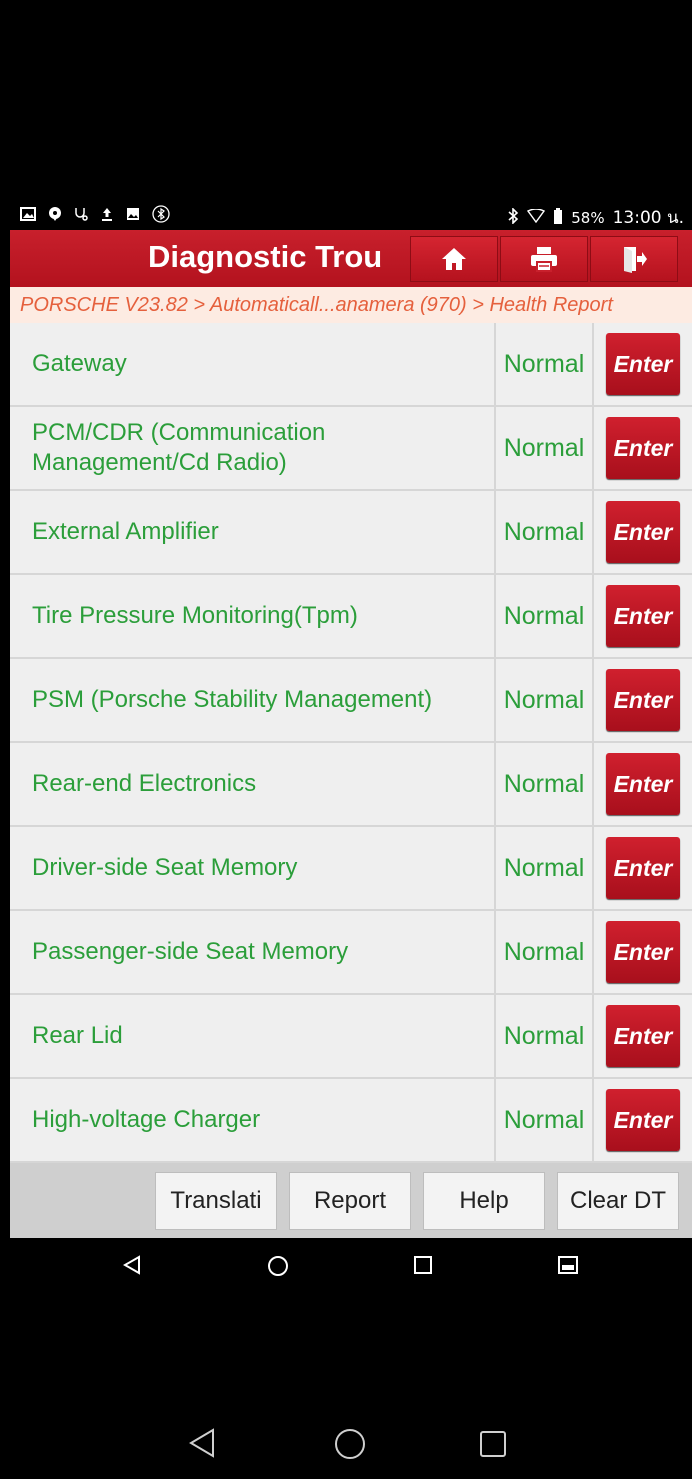  I want to click on system-name: Rear-end Electronics, so click(252, 784).